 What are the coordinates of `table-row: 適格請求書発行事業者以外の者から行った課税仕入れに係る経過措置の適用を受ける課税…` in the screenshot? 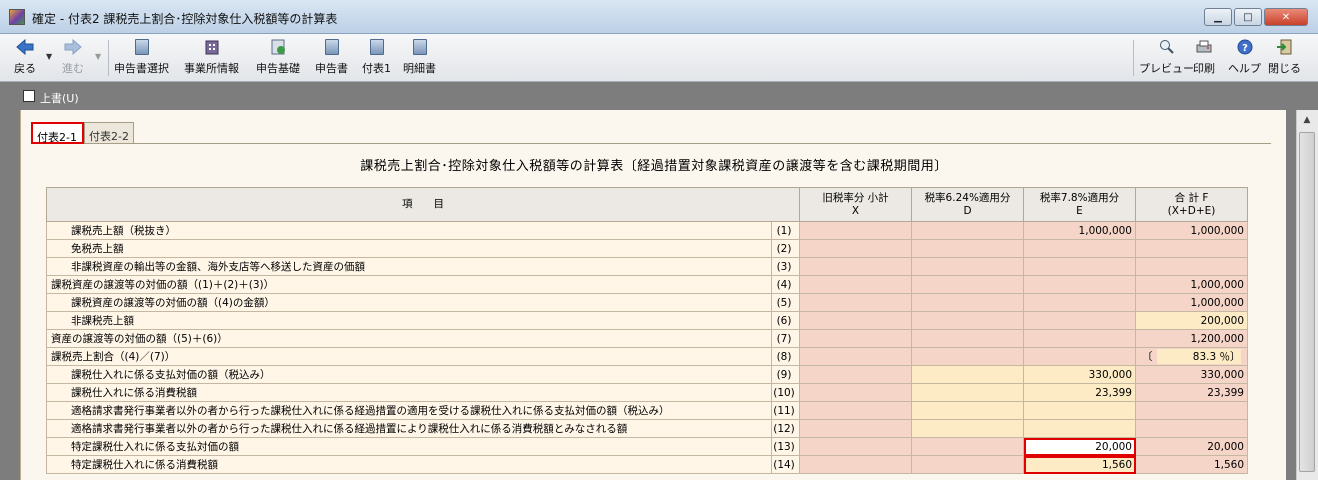 It's located at (647, 410).